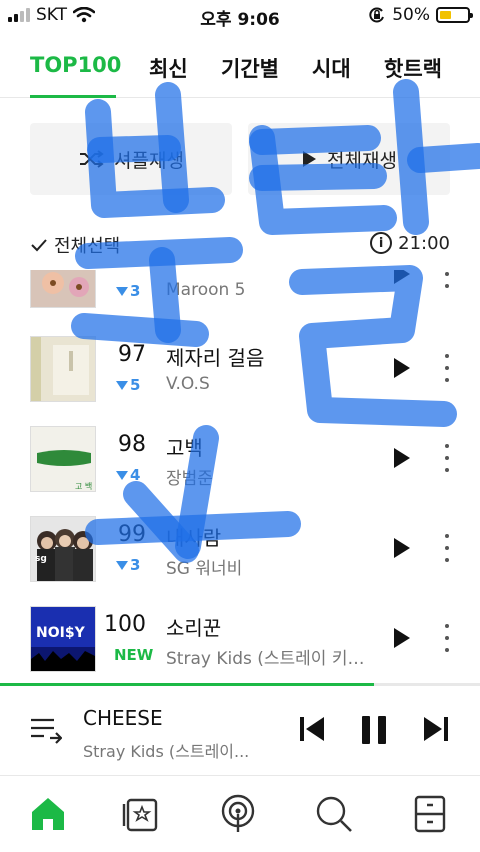  Describe the element at coordinates (362, 160) in the screenshot. I see `play-all-label: 전체재생` at that location.